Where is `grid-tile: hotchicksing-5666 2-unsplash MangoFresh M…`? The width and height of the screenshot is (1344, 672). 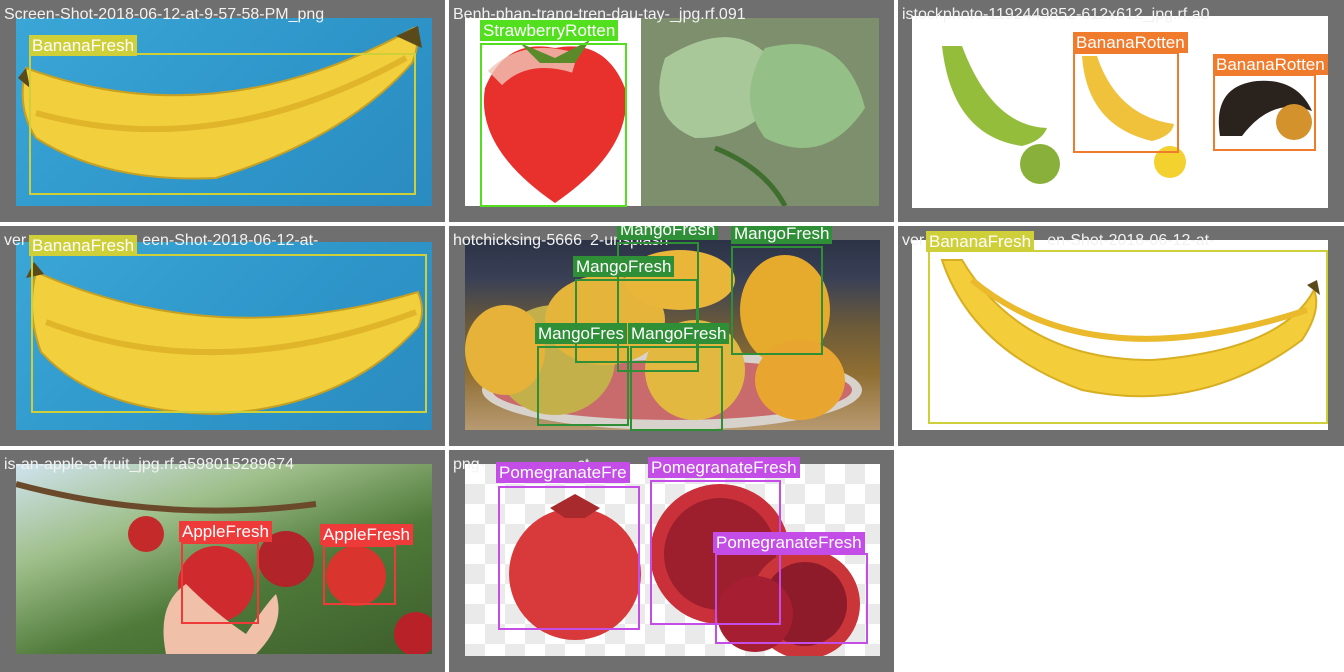 grid-tile: hotchicksing-5666 2-unsplash MangoFresh M… is located at coordinates (671, 336).